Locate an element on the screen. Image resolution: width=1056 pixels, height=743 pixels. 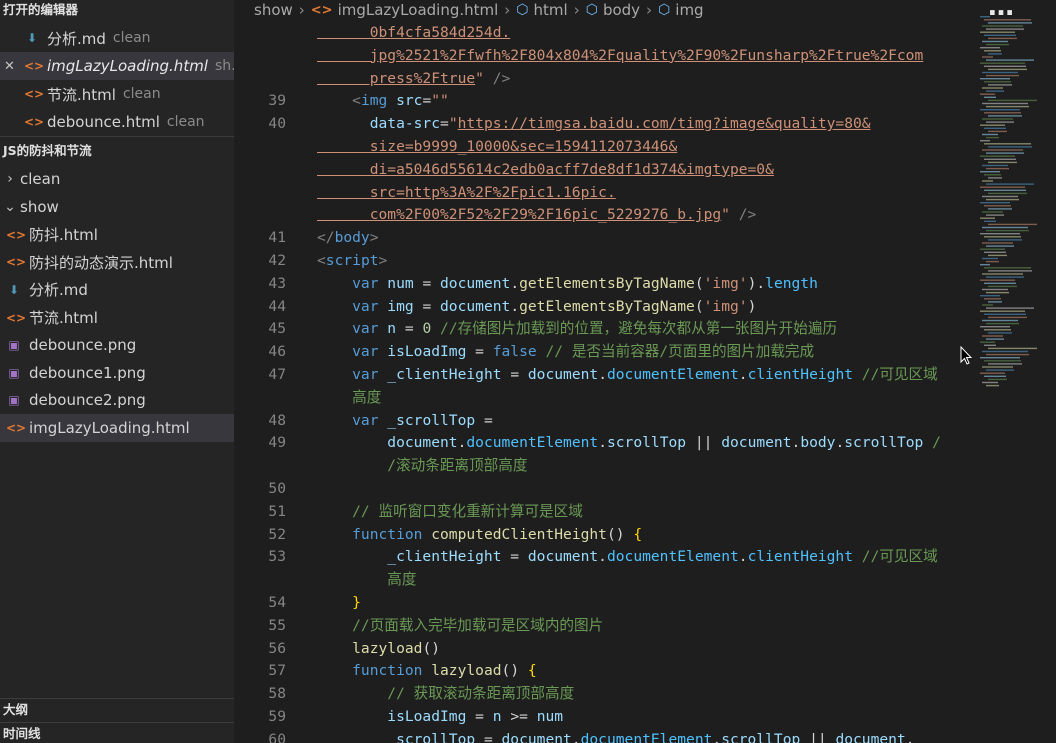
code-line: /滚动条距离顶部高度 is located at coordinates (422, 466).